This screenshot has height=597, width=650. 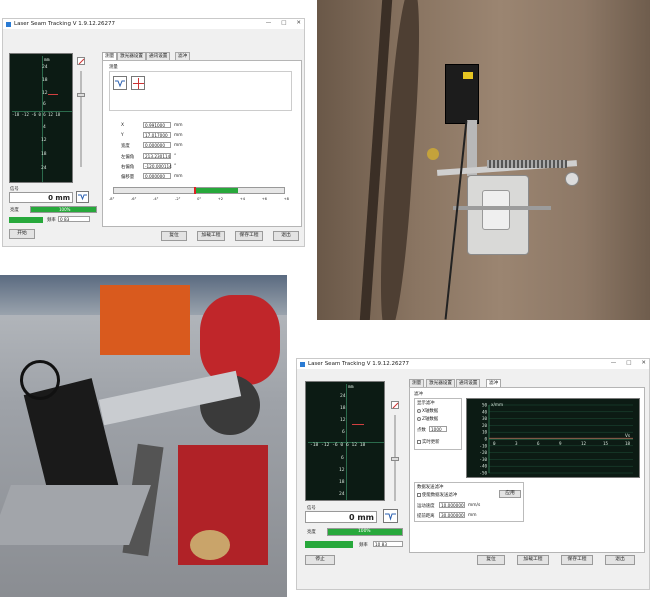 What do you see at coordinates (427, 419) in the screenshot?
I see `z-axis-radio: Z轴数据` at bounding box center [427, 419].